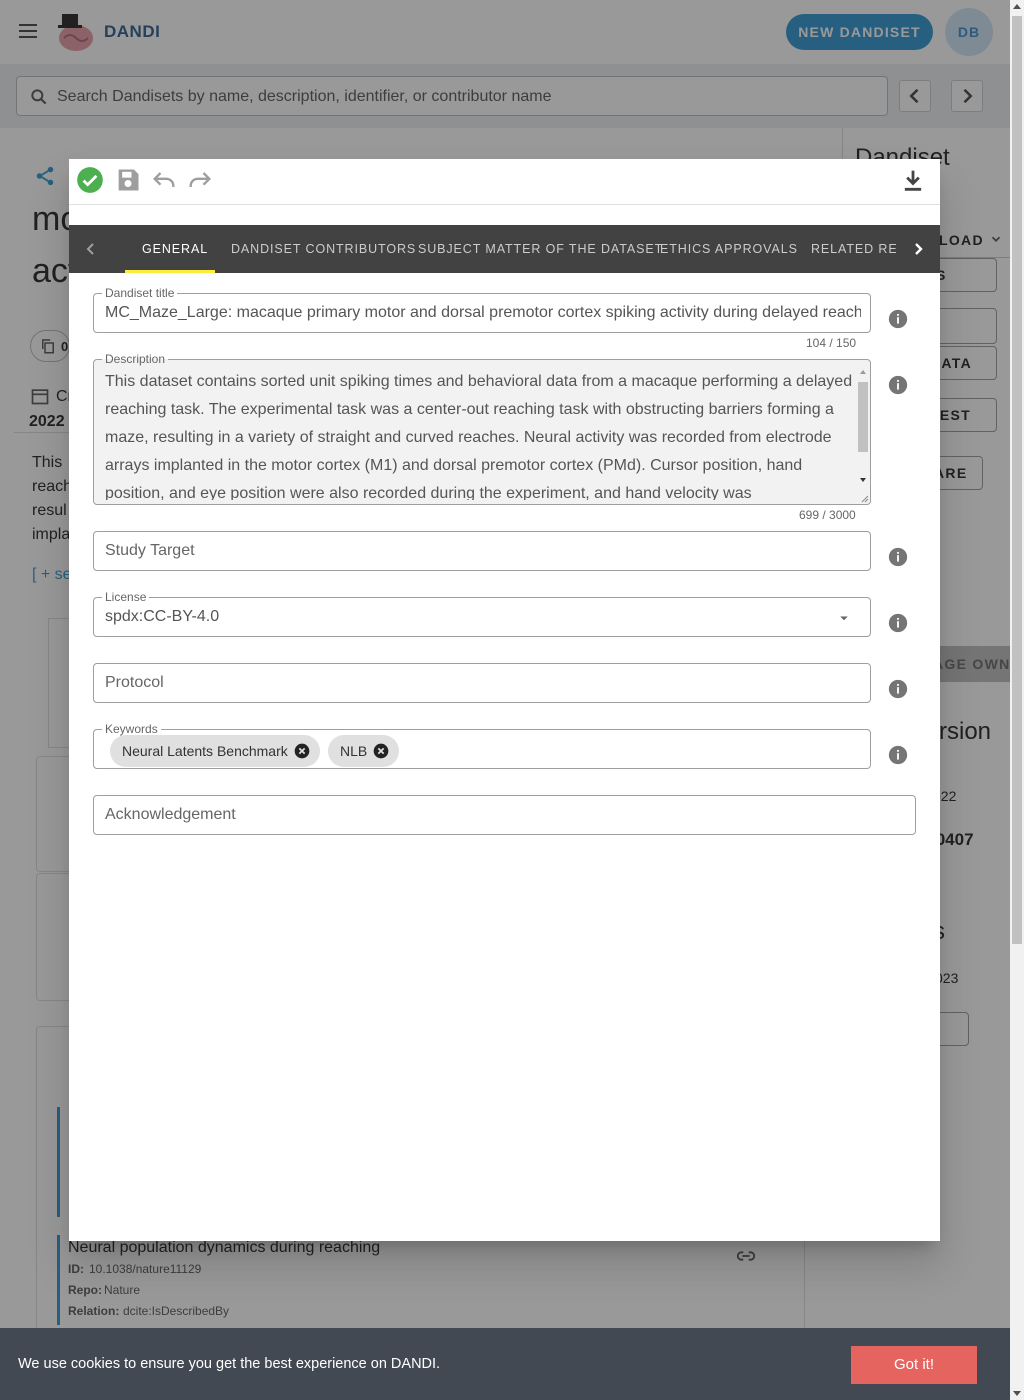  Describe the element at coordinates (482, 551) in the screenshot. I see `study-target-field: Study Target` at that location.